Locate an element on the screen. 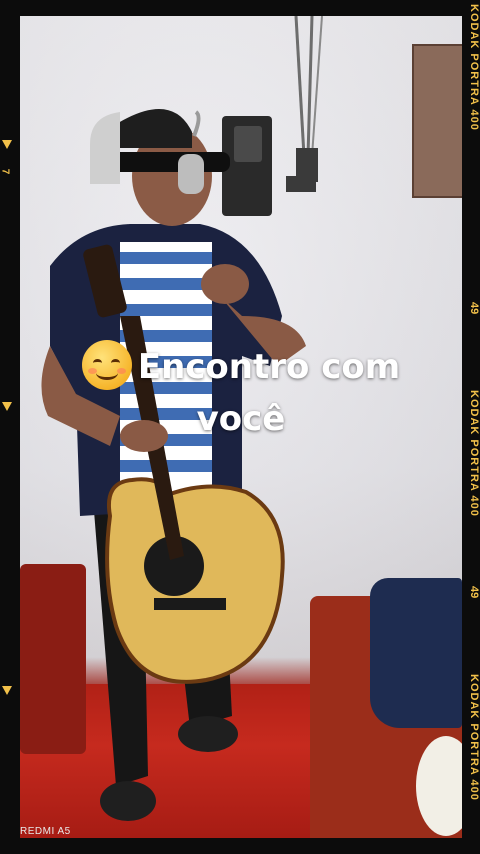 The height and width of the screenshot is (854, 480). smiling-face-icon is located at coordinates (106, 364).